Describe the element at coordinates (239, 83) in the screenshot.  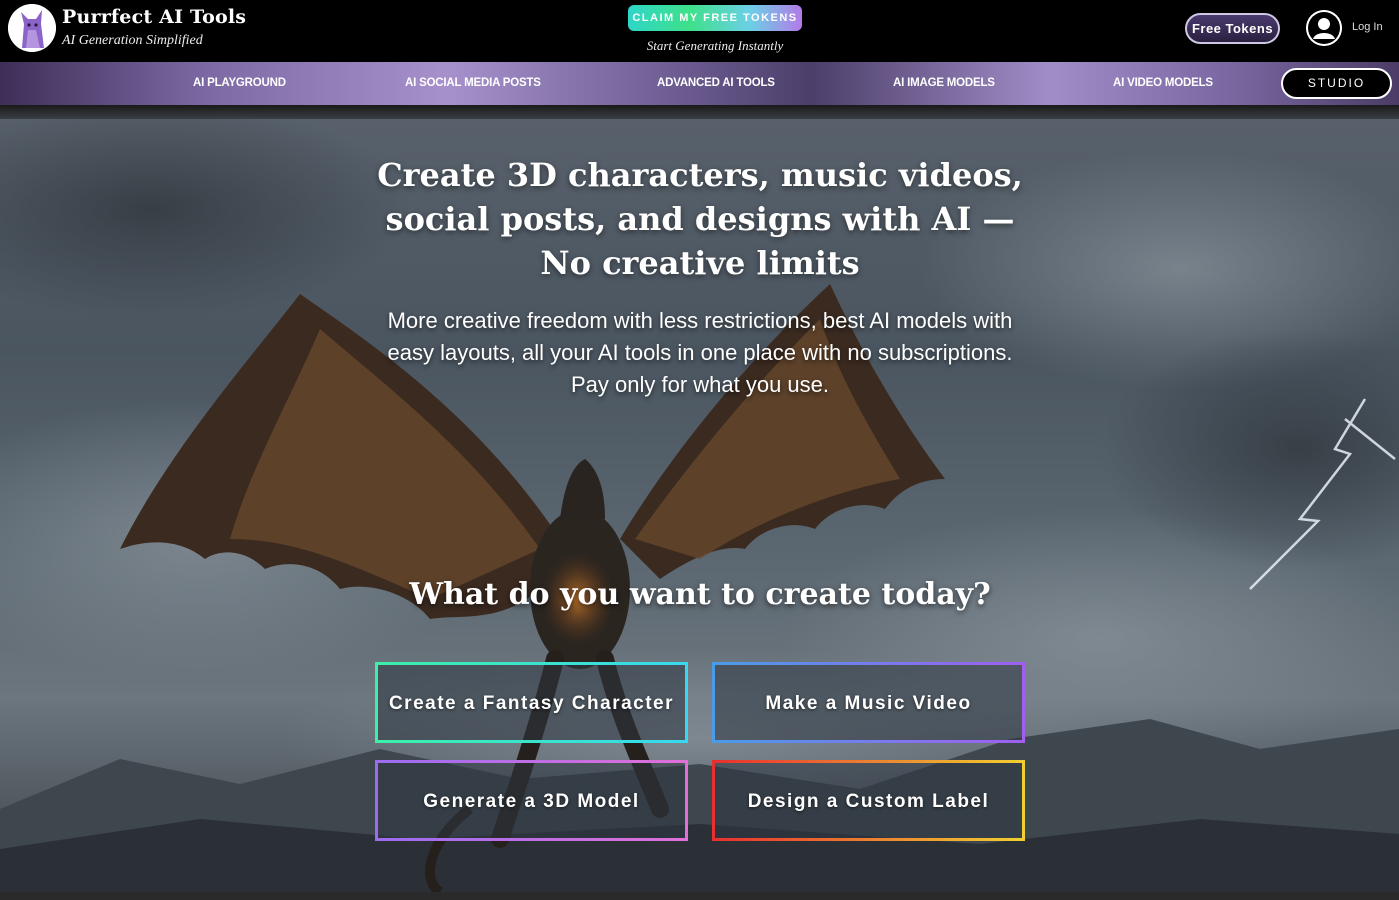
I see `nav-item-ai-playground: AI PLAYGROUND` at that location.